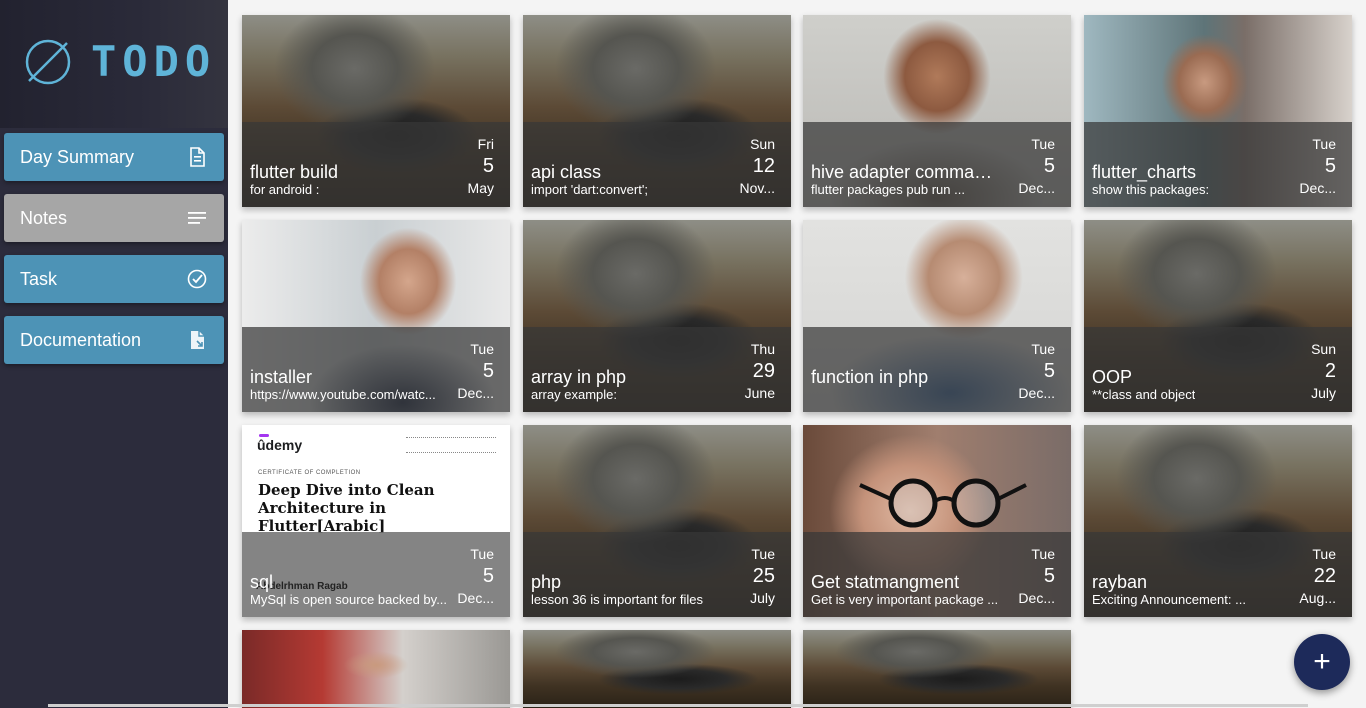 Image resolution: width=1366 pixels, height=708 pixels. I want to click on note-subtitle: **class and object, so click(1144, 394).